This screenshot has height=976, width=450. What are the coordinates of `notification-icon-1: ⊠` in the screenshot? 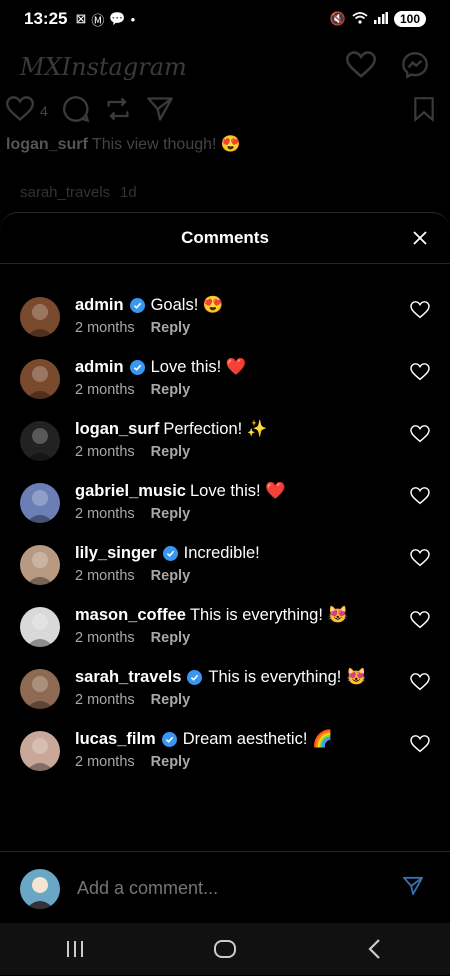 It's located at (81, 18).